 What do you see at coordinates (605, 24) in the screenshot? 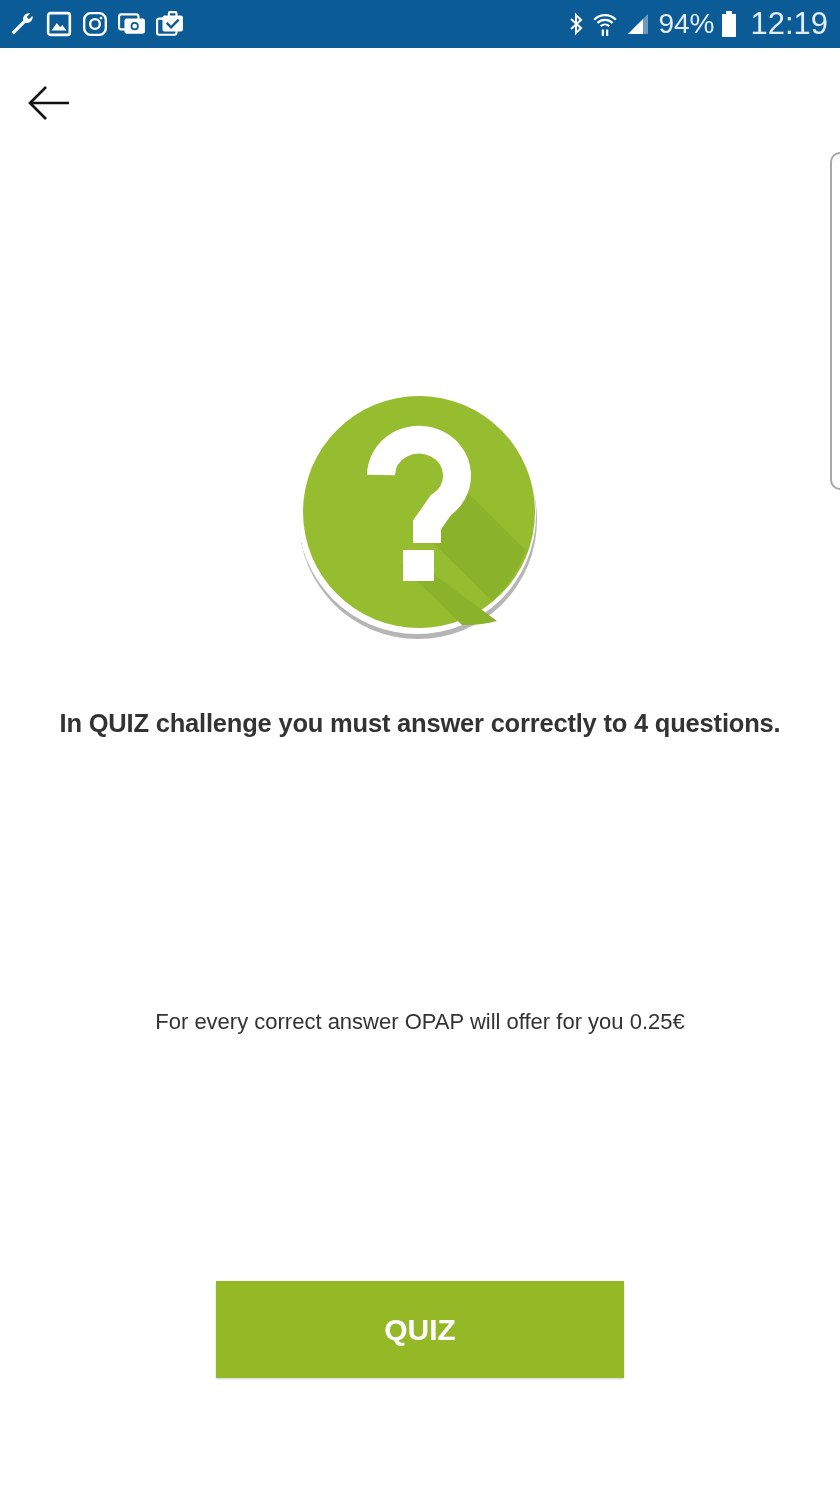
I see `wifi-icon` at bounding box center [605, 24].